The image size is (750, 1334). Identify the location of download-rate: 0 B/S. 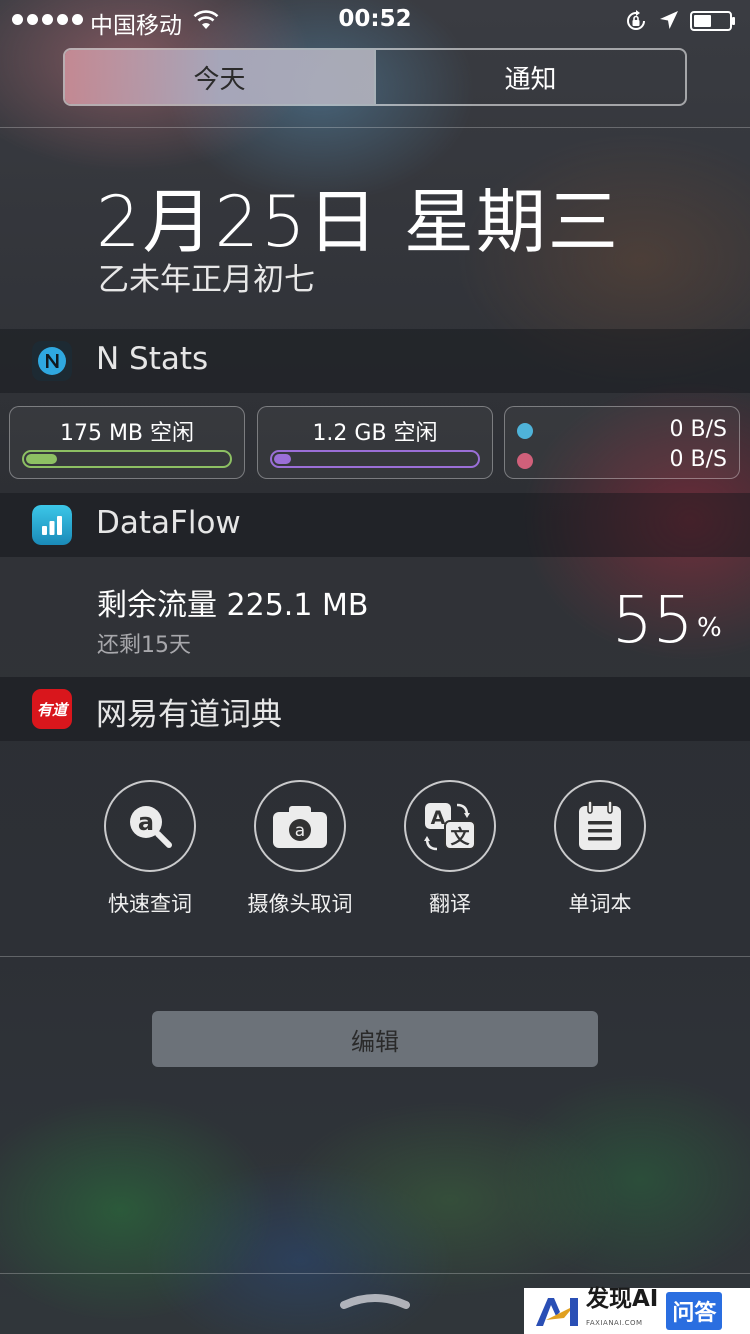
(698, 459).